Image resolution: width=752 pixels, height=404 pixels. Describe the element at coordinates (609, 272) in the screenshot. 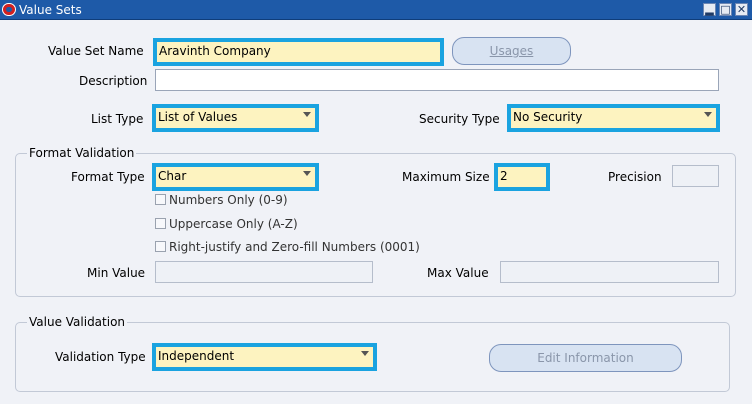

I see `max-value-field` at that location.